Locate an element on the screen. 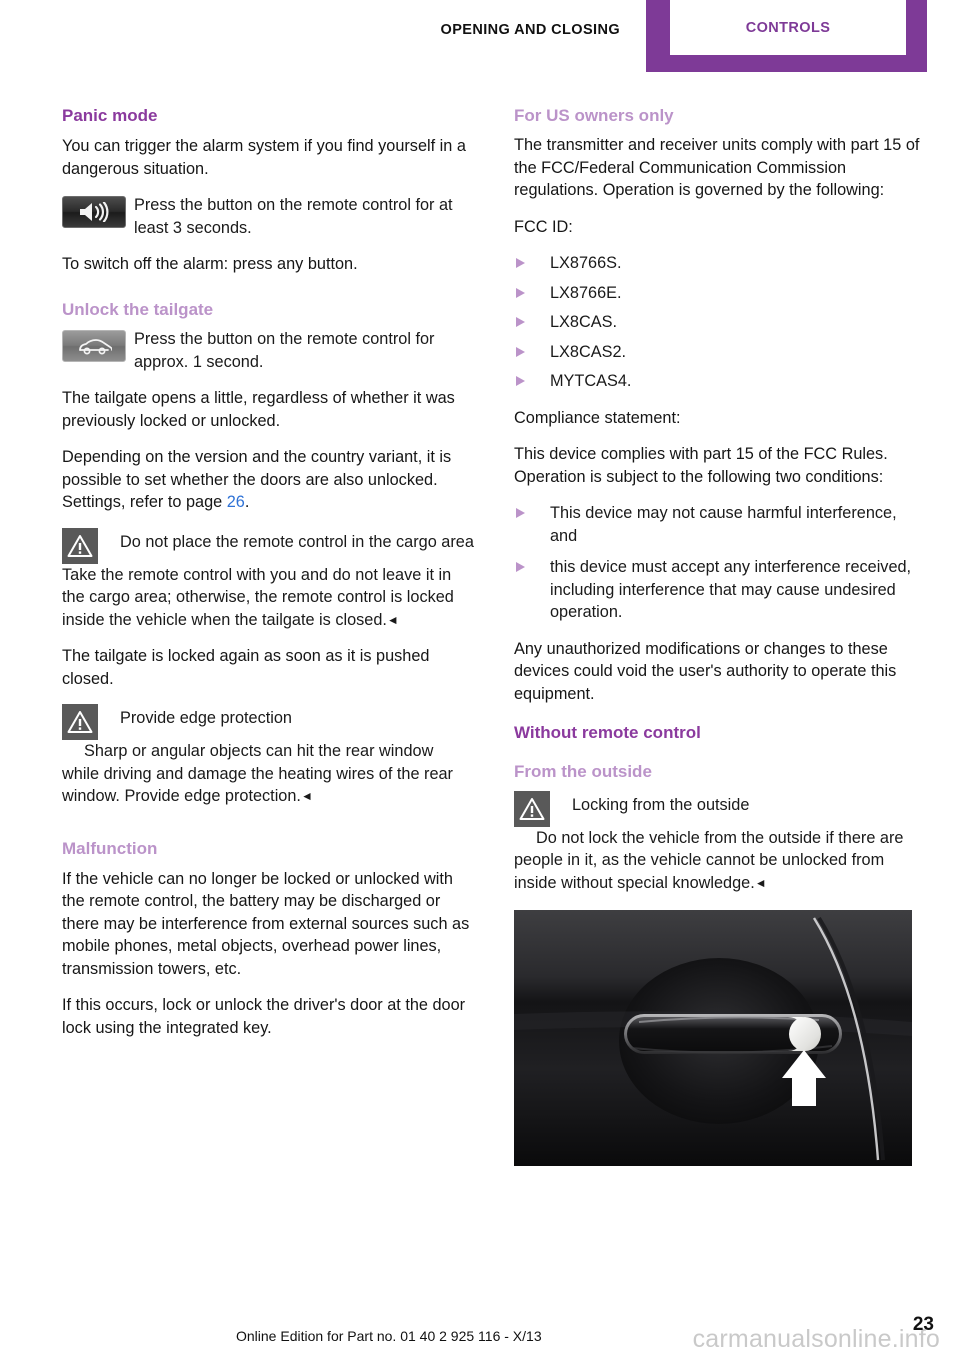 Image resolution: width=960 pixels, height=1362 pixels. header-section-tab-inner: CONTROLS is located at coordinates (788, 27).